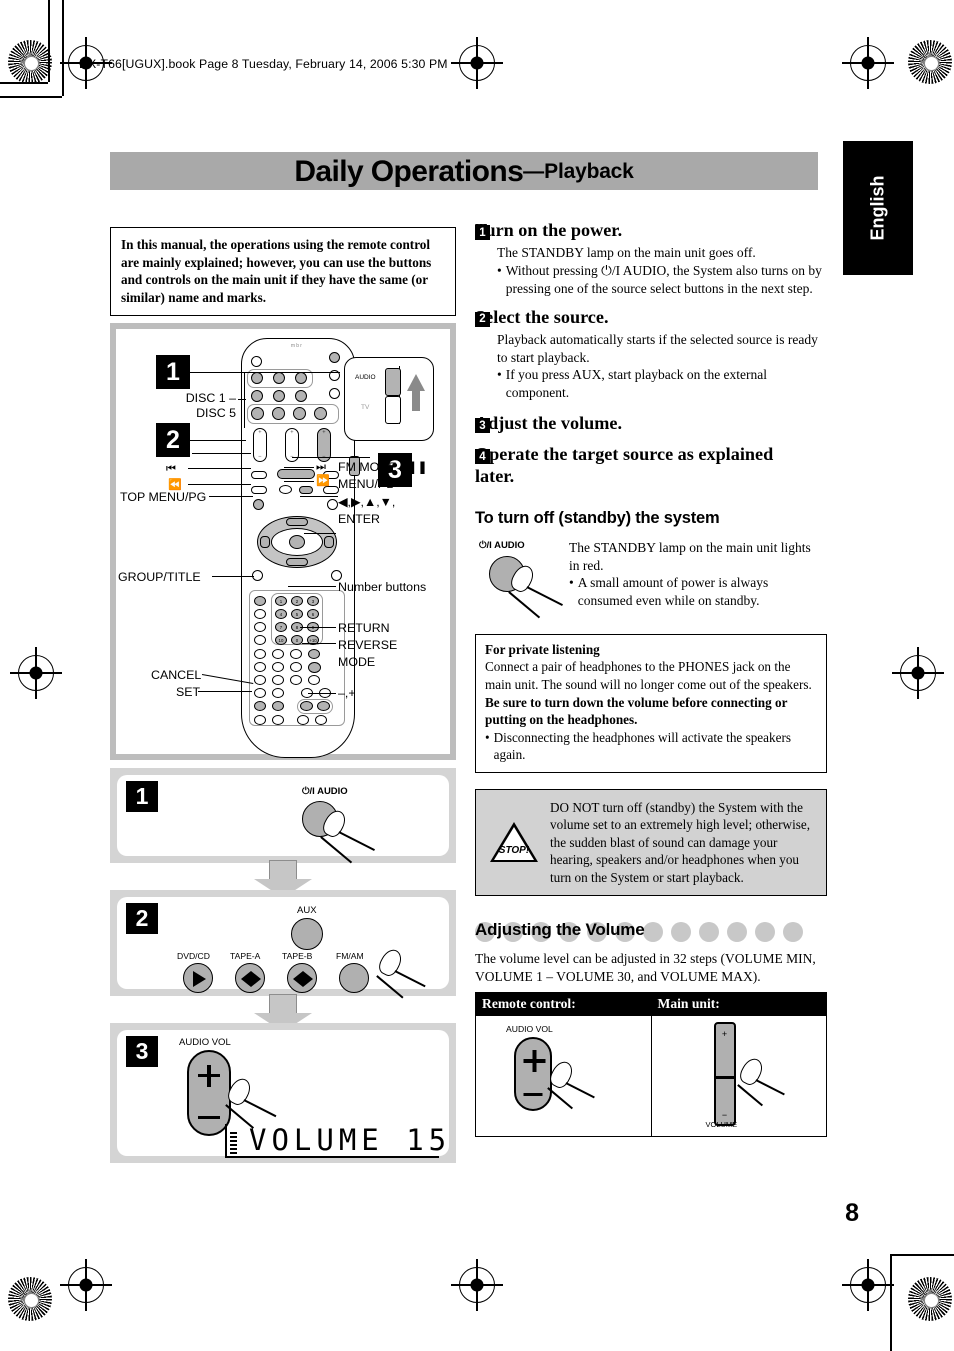 Image resolution: width=954 pixels, height=1351 pixels. What do you see at coordinates (350, 956) in the screenshot?
I see `panel2-label-fmam: FM/AM` at bounding box center [350, 956].